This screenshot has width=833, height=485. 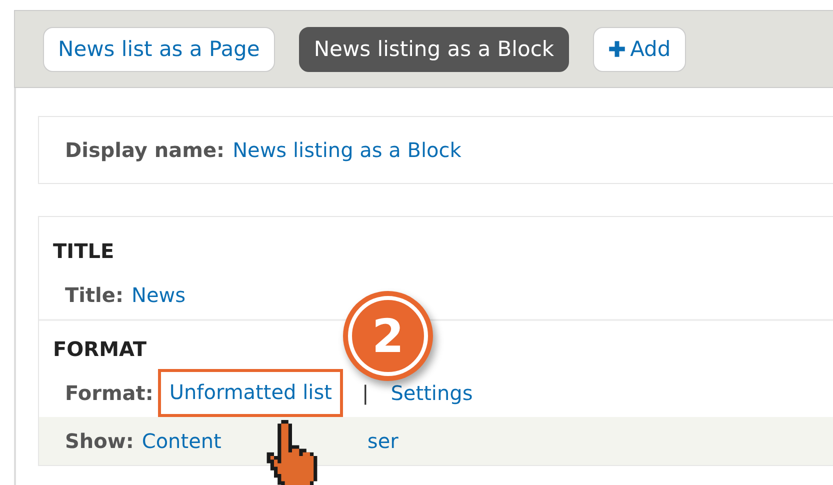 I want to click on option-link: ser, so click(x=382, y=441).